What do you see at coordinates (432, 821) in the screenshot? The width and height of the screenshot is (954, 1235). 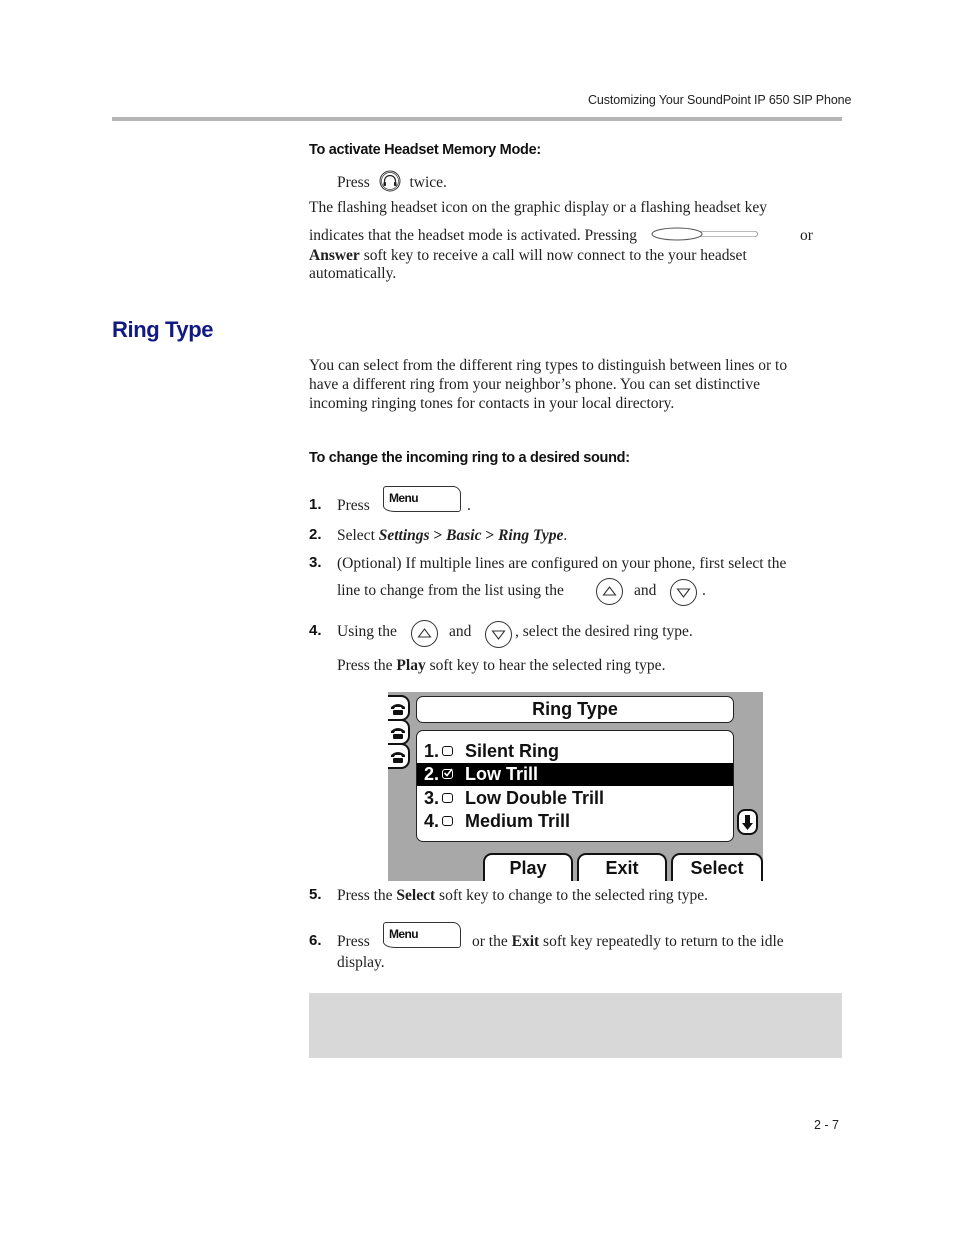 I see `item-number: 4.` at bounding box center [432, 821].